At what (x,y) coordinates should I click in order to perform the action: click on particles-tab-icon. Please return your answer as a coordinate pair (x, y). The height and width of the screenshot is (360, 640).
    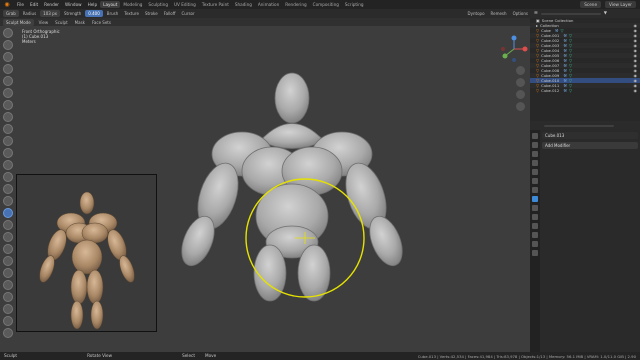
    Looking at the image, I should click on (535, 208).